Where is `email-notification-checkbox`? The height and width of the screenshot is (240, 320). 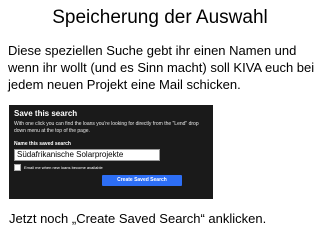 email-notification-checkbox is located at coordinates (17, 167).